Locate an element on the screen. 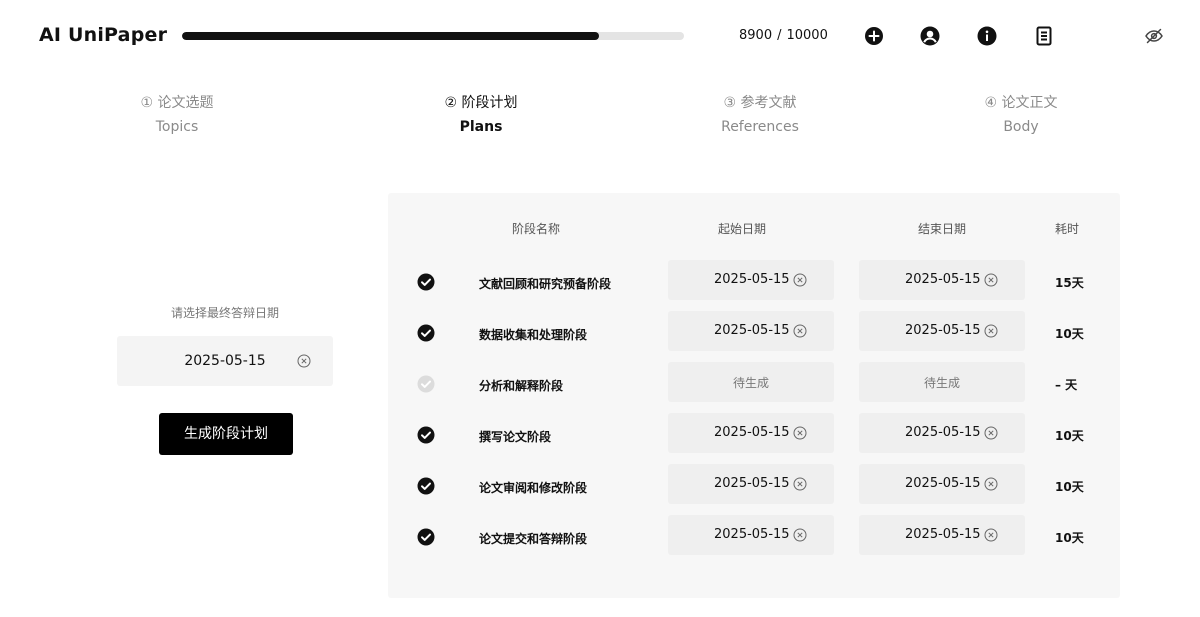 Image resolution: width=1200 pixels, height=617 pixels. add-circle-icon is located at coordinates (874, 36).